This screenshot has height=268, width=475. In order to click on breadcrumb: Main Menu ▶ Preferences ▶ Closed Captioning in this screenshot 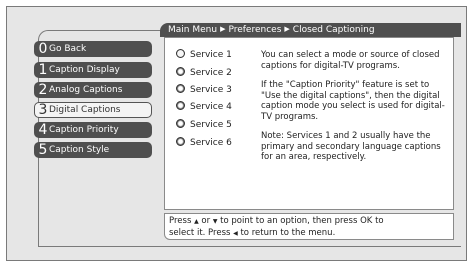, I will do `click(310, 30)`.